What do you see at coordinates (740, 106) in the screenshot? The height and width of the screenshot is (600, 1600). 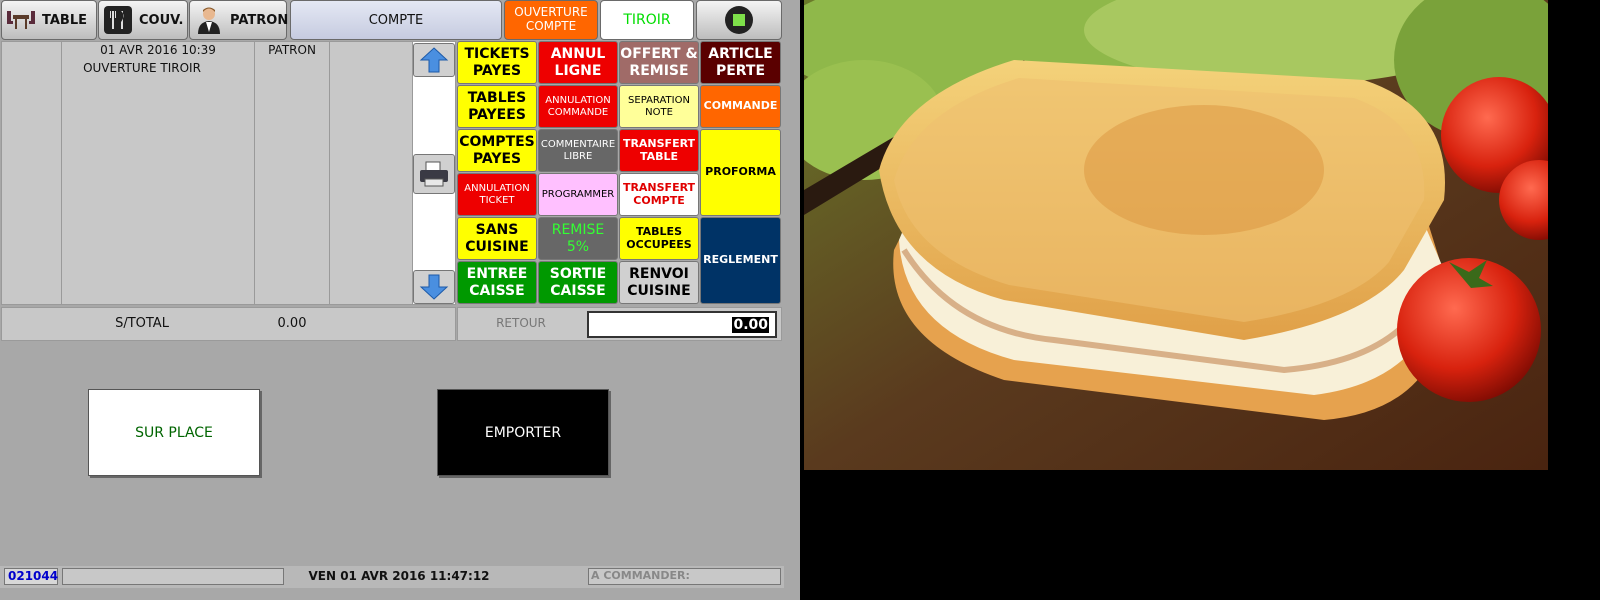 I see `commande-button: COMMANDE` at bounding box center [740, 106].